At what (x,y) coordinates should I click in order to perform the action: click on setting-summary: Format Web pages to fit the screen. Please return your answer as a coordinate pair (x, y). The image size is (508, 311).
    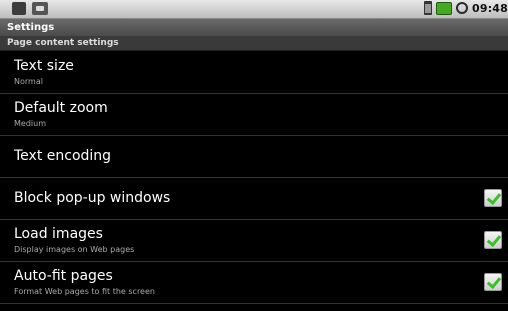
    Looking at the image, I should click on (84, 291).